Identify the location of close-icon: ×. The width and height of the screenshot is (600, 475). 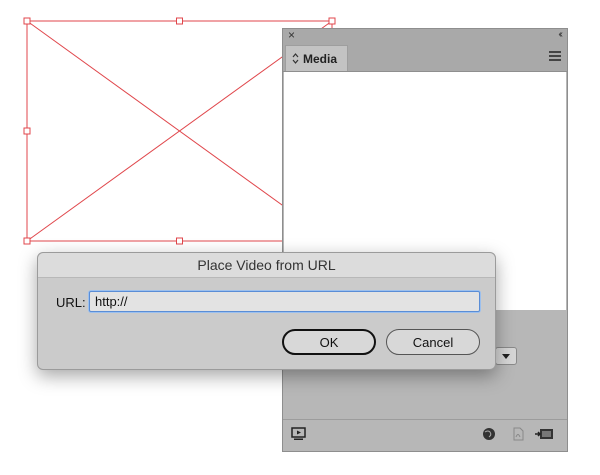
(291, 35).